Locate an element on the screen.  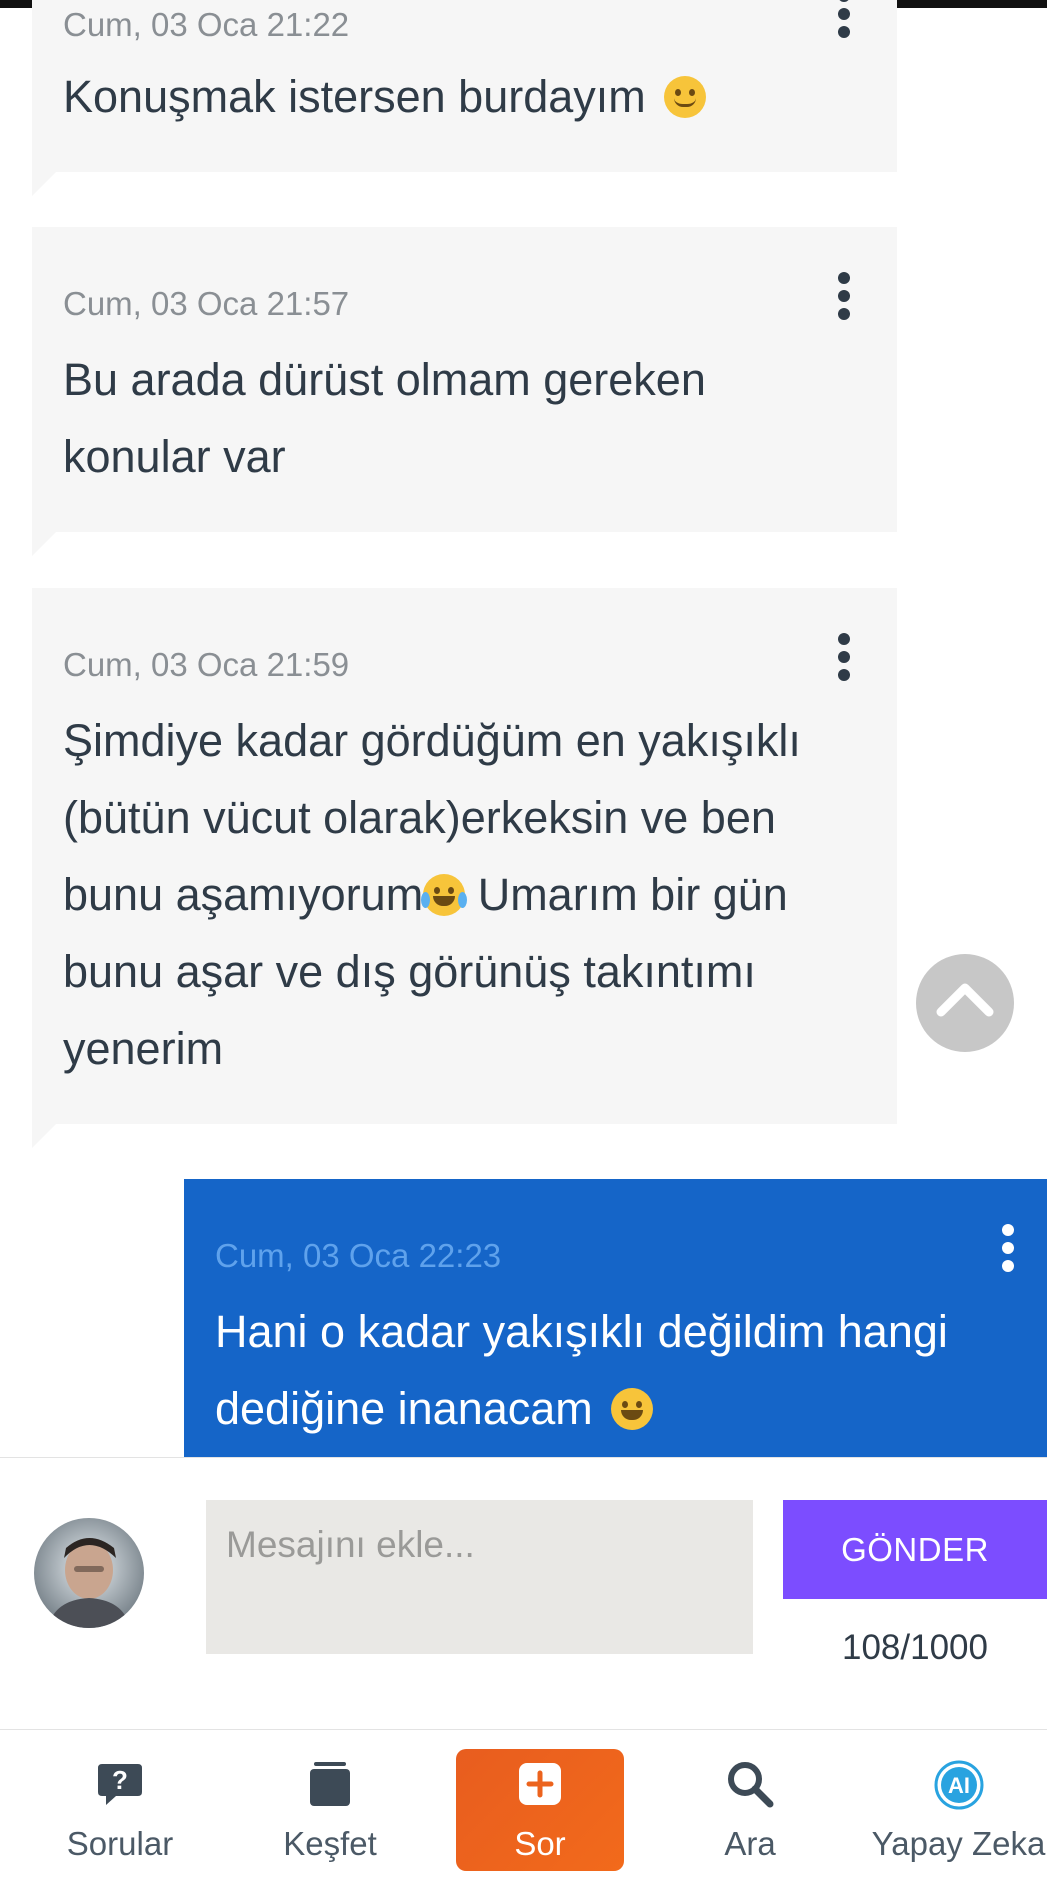
bottom-navigation: ? Sorular Keşfet Sor Ara AI Yapay Zeka is located at coordinates (523, 1807).